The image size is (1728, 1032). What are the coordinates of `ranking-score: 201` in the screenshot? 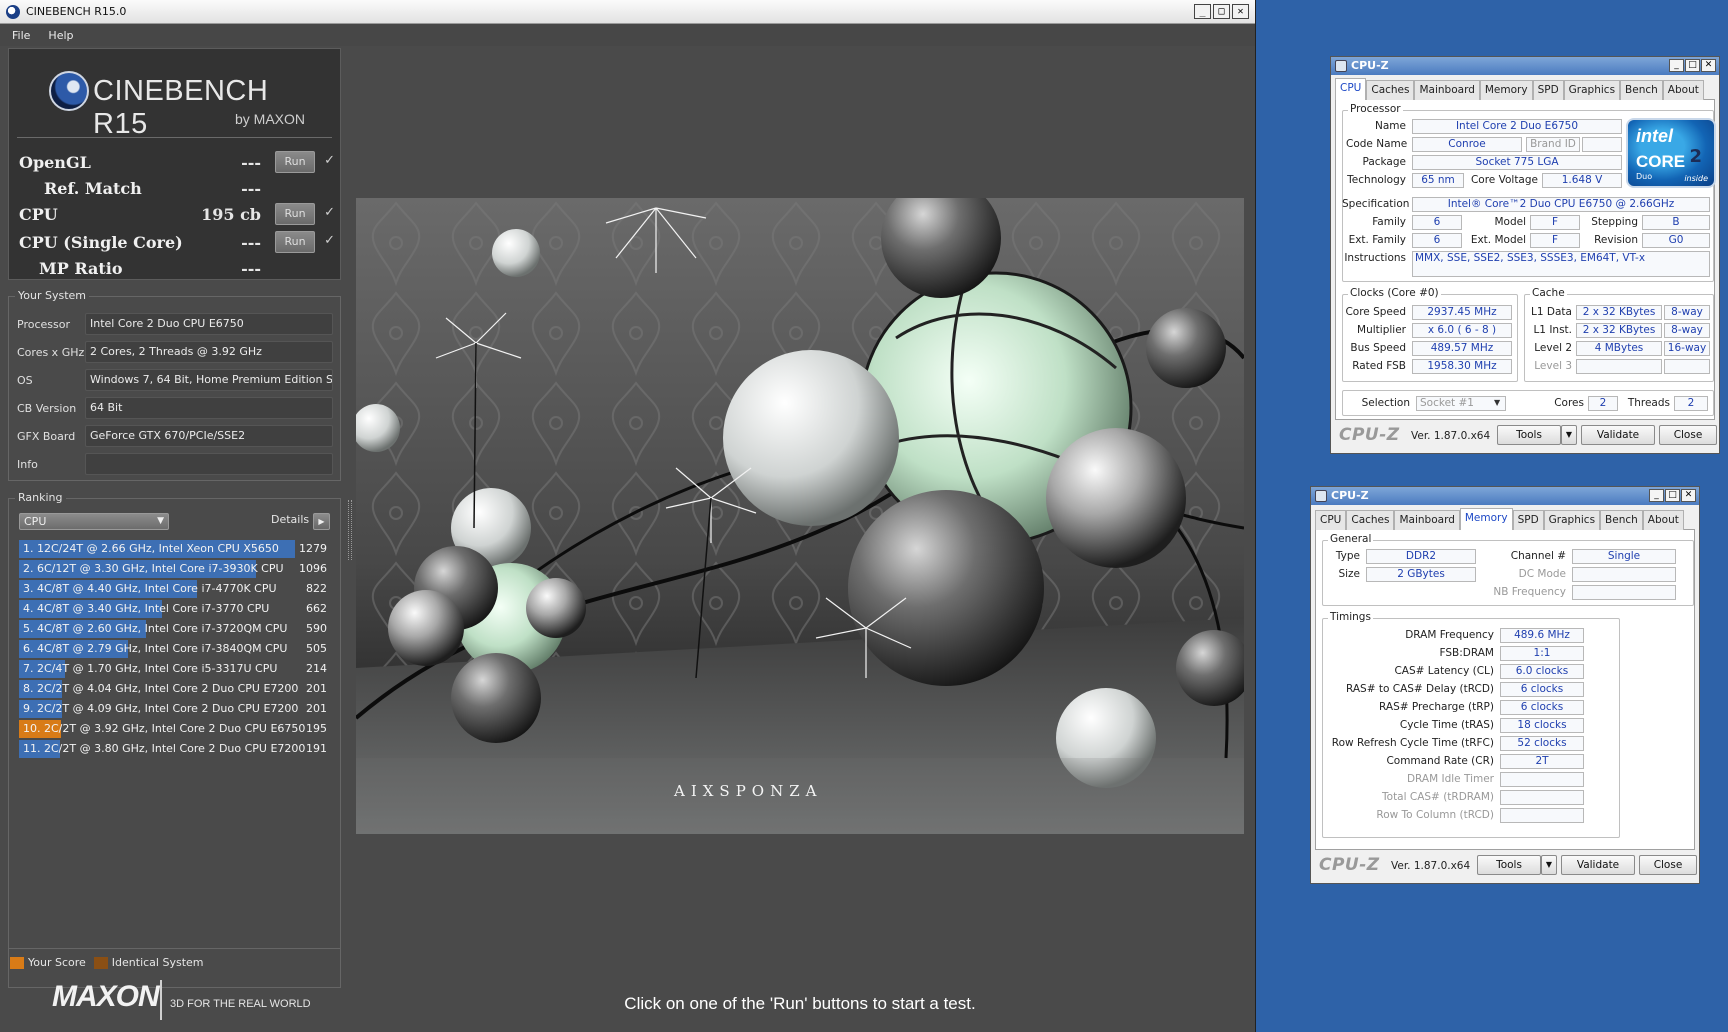 It's located at (316, 708).